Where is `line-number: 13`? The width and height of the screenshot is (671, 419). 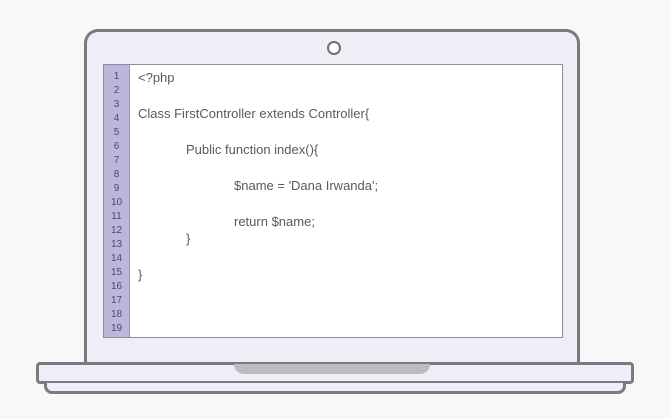
line-number: 13 is located at coordinates (116, 244).